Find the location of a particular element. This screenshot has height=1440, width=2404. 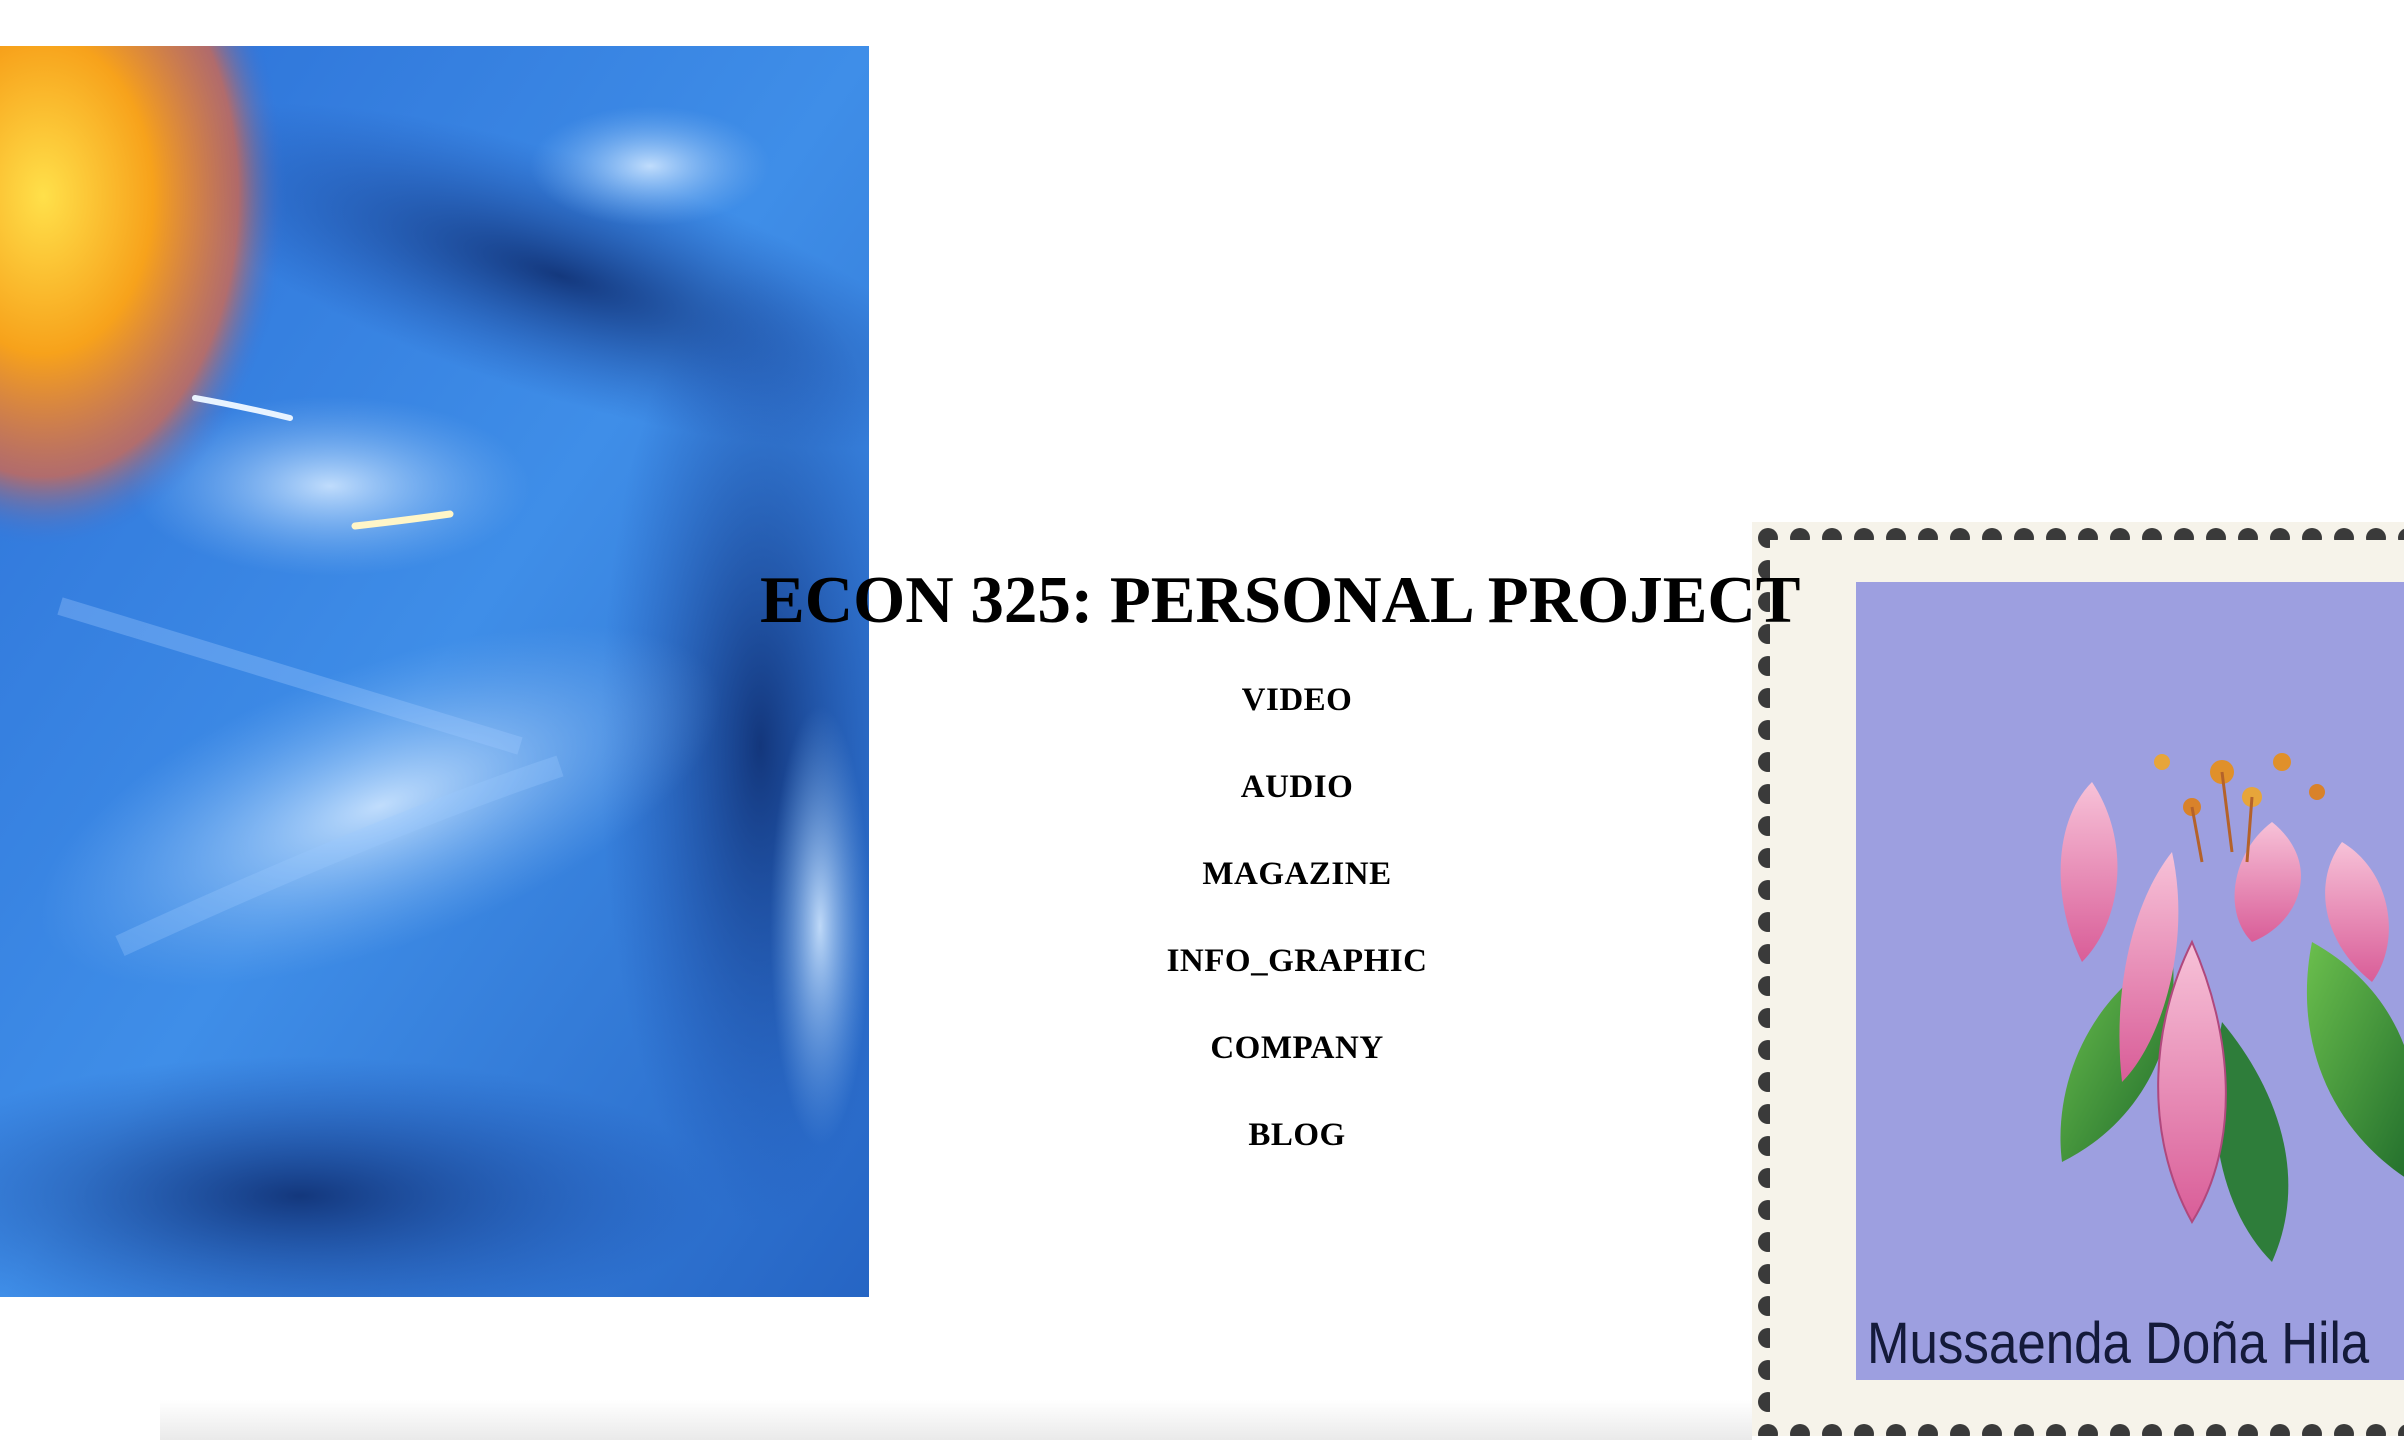

stamp-caption: Mussaenda Doña Hila is located at coordinates (2118, 1343).